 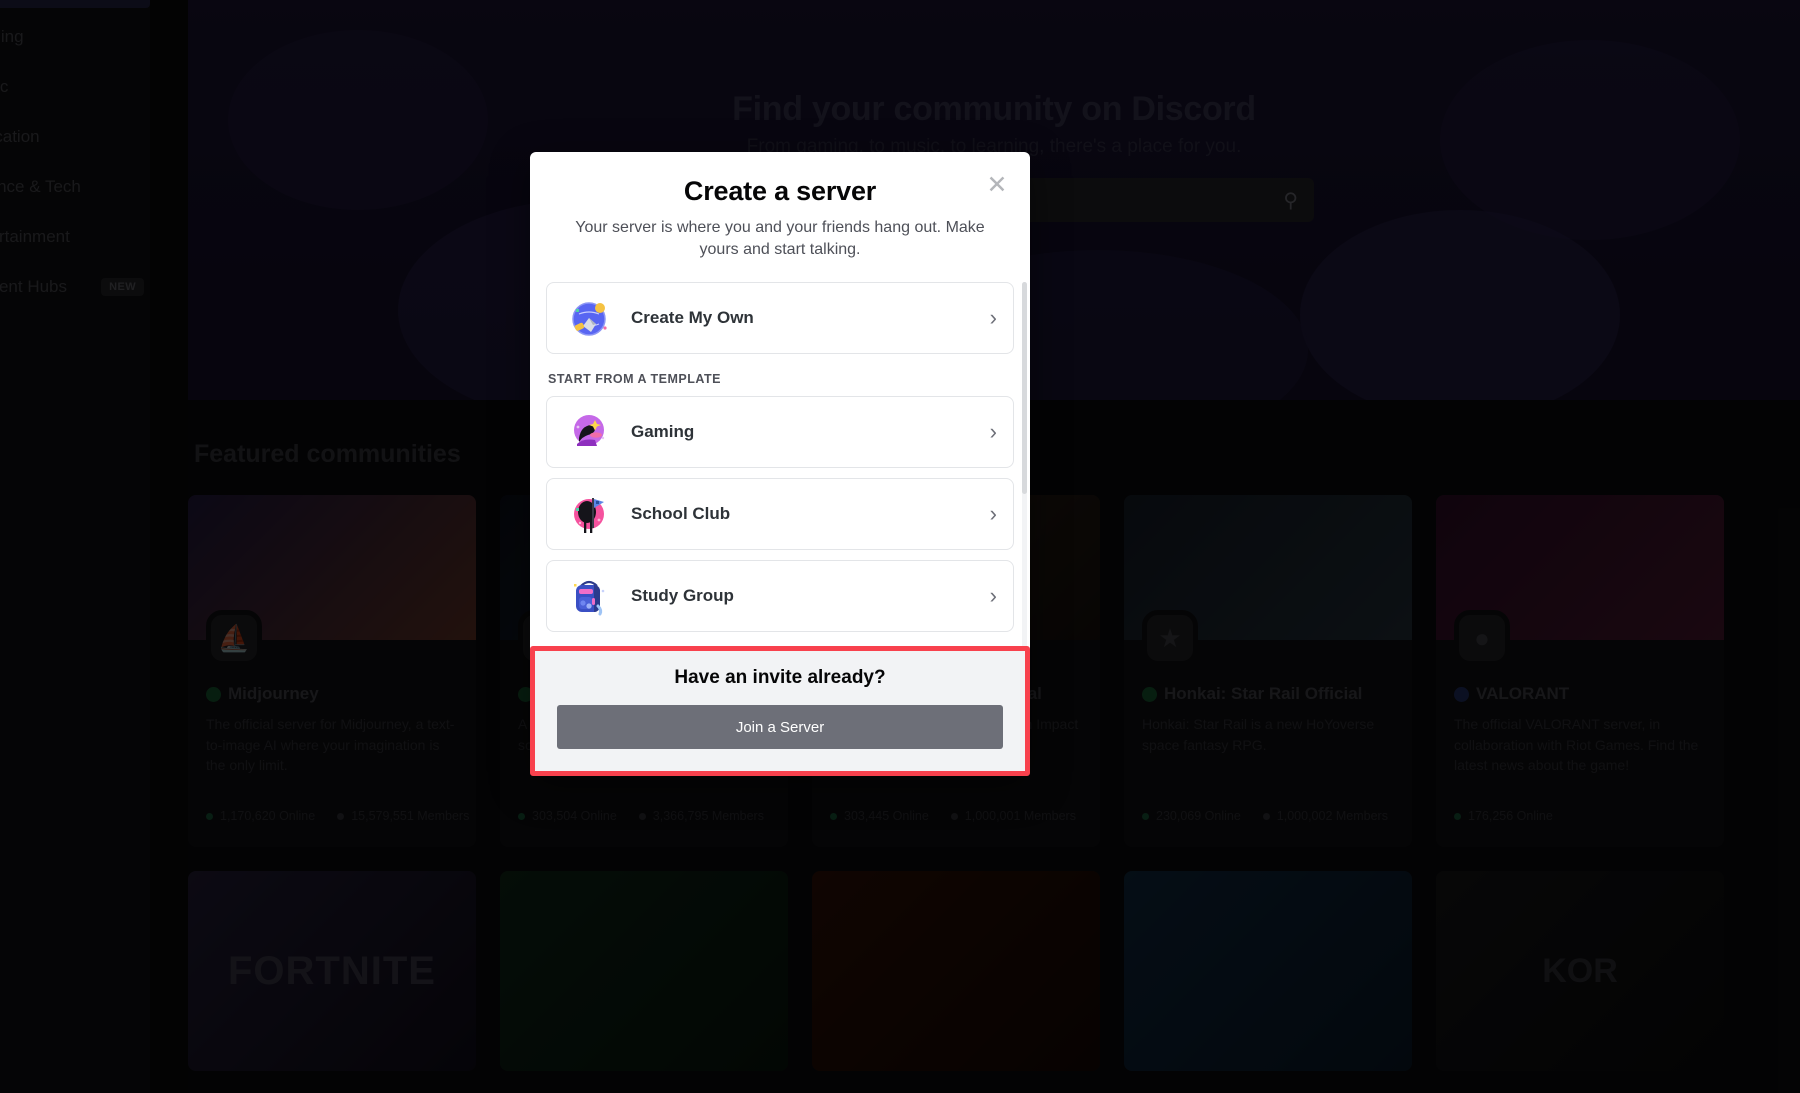 What do you see at coordinates (780, 514) in the screenshot?
I see `template-option-school-club: School Club ›` at bounding box center [780, 514].